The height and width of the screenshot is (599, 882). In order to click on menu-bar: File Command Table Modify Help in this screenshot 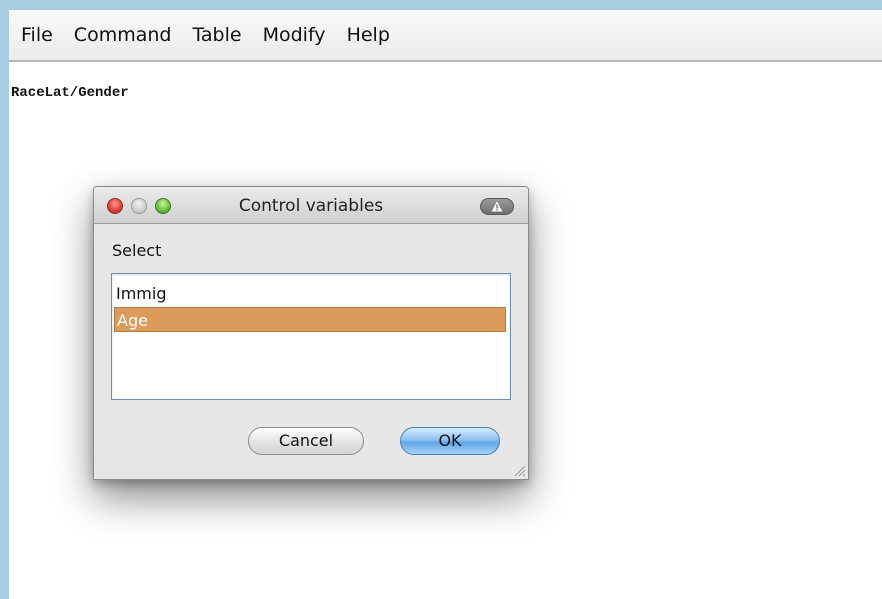, I will do `click(445, 36)`.